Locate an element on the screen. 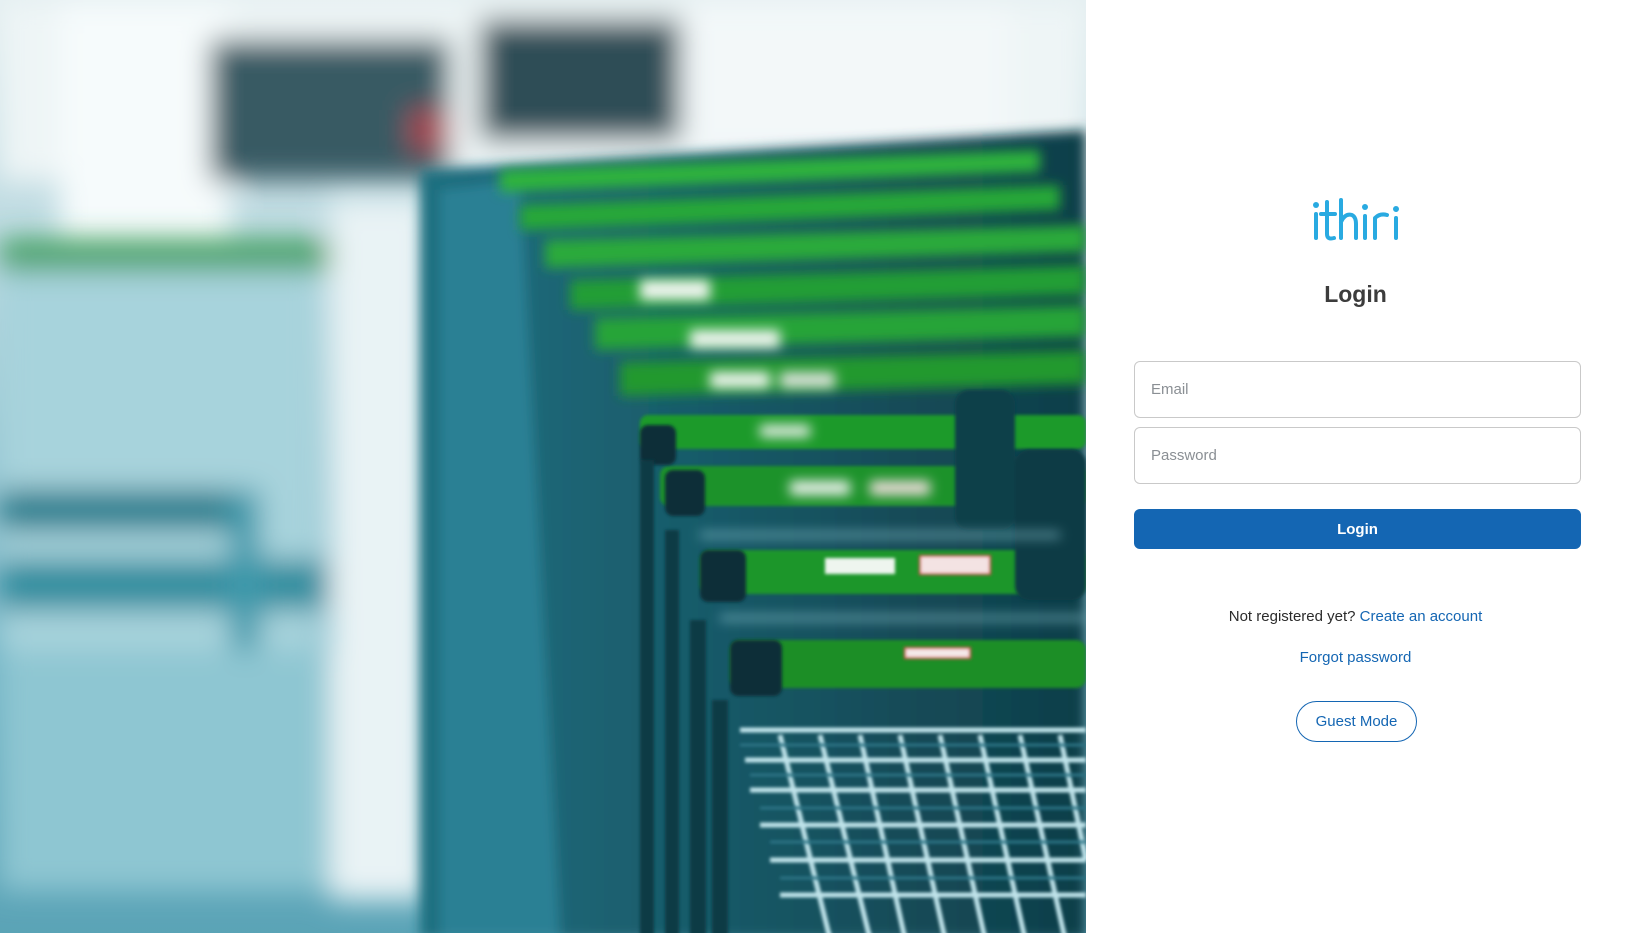  ithiri-logo-icon is located at coordinates (1355, 219).